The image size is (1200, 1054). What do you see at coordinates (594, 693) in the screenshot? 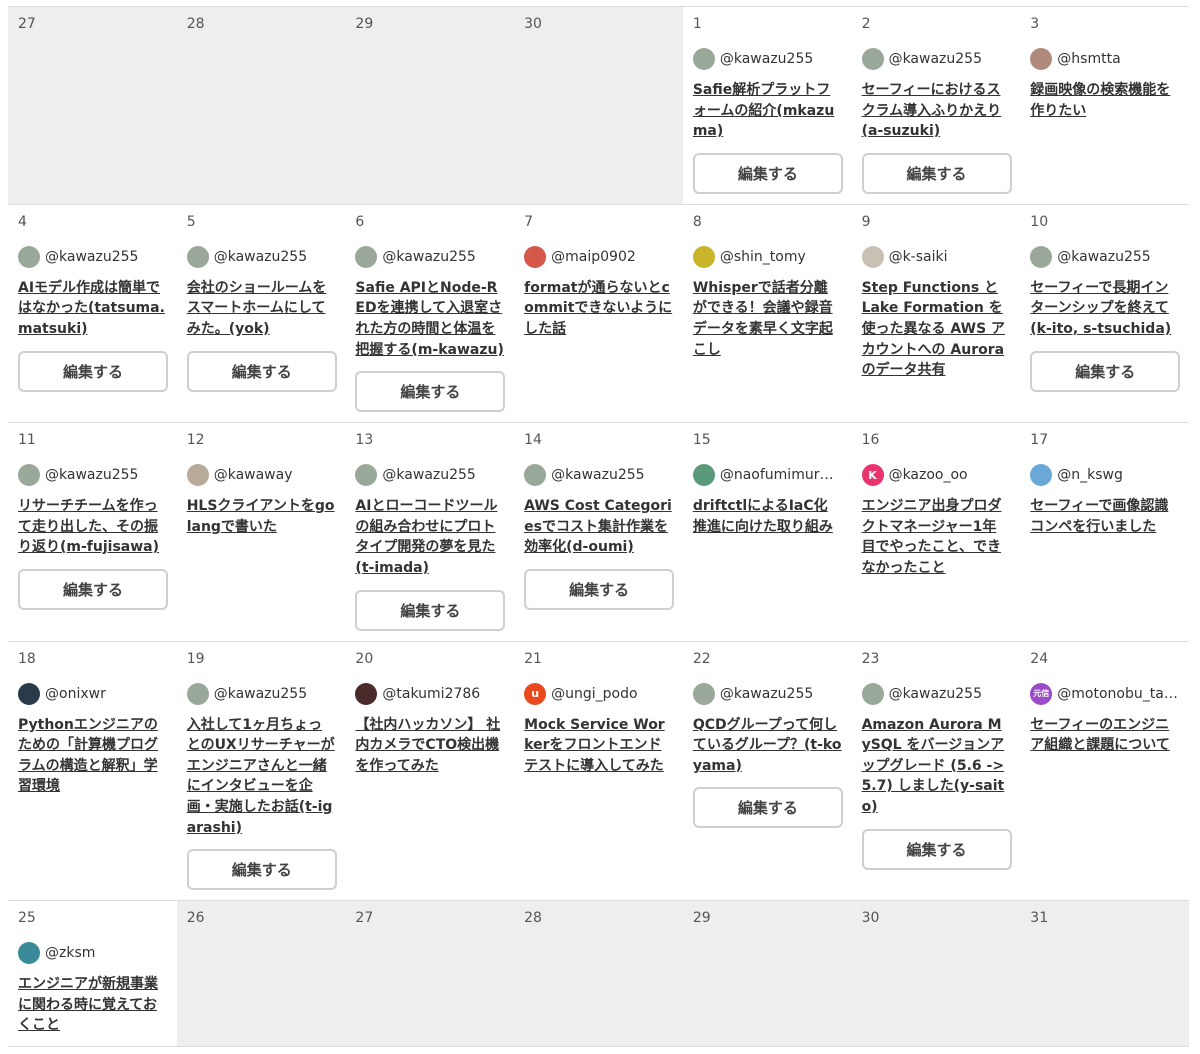
I see `author-username: @ungi_podo` at bounding box center [594, 693].